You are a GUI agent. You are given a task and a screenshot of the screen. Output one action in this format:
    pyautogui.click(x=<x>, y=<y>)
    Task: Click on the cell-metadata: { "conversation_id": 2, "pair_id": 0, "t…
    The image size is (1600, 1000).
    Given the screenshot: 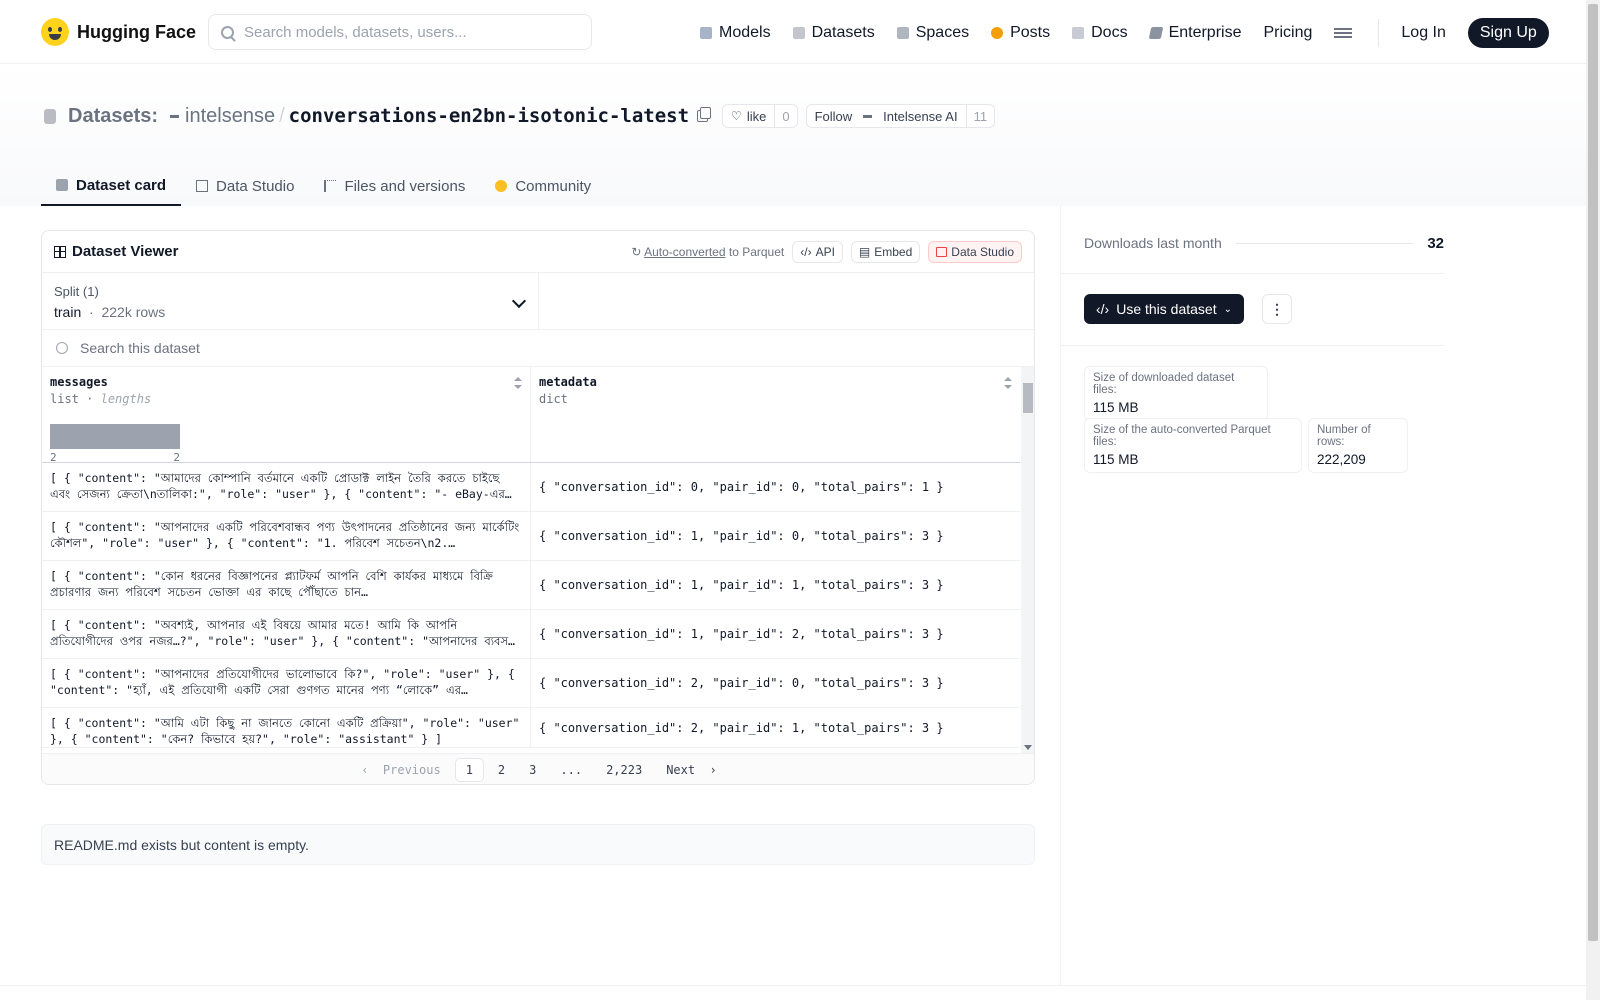 What is the action you would take?
    pyautogui.click(x=775, y=683)
    